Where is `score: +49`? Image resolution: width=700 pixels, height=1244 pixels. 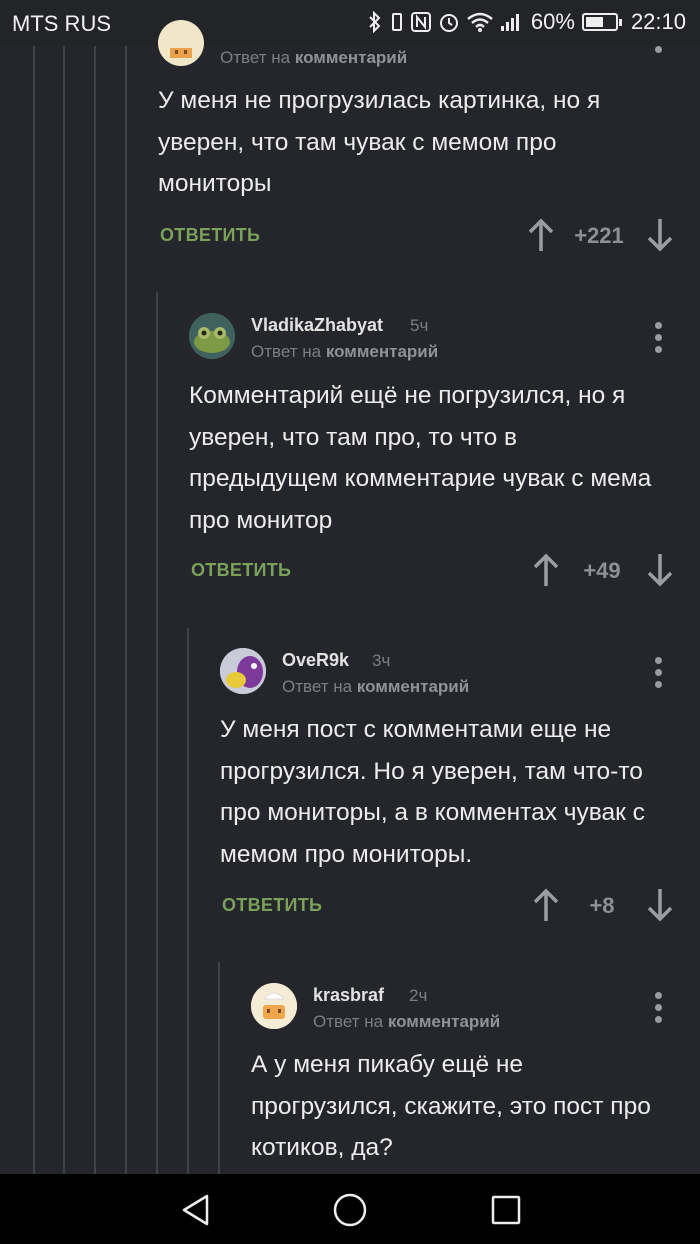
score: +49 is located at coordinates (602, 570).